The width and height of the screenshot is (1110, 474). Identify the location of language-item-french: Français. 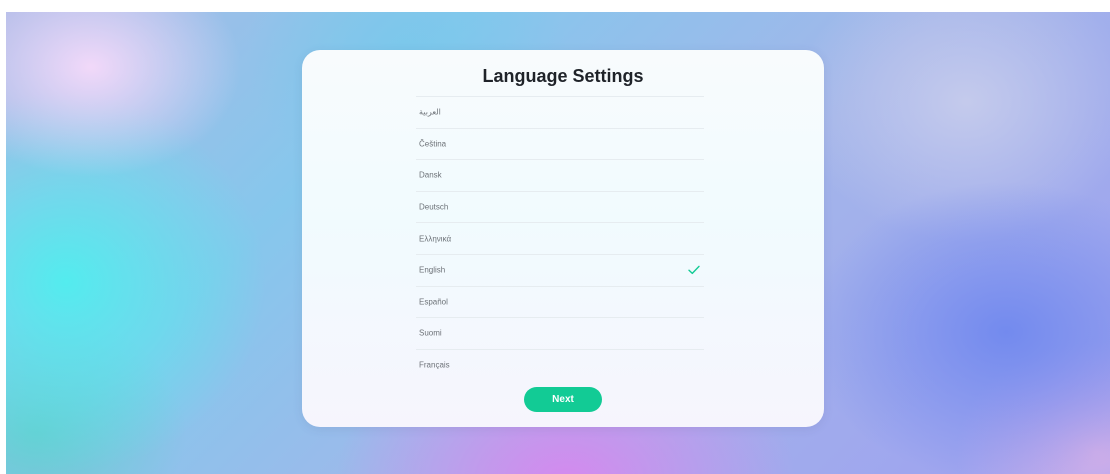
(560, 364).